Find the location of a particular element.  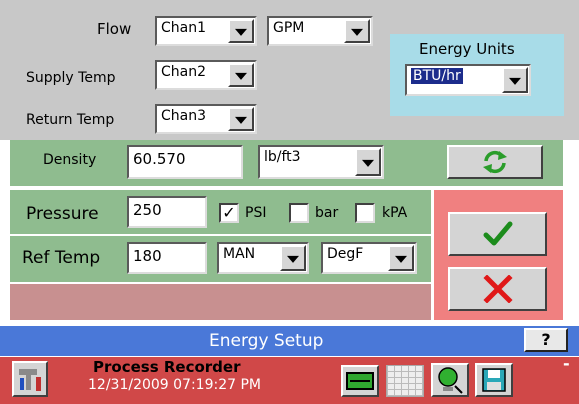

minimize-button: - is located at coordinates (566, 363).